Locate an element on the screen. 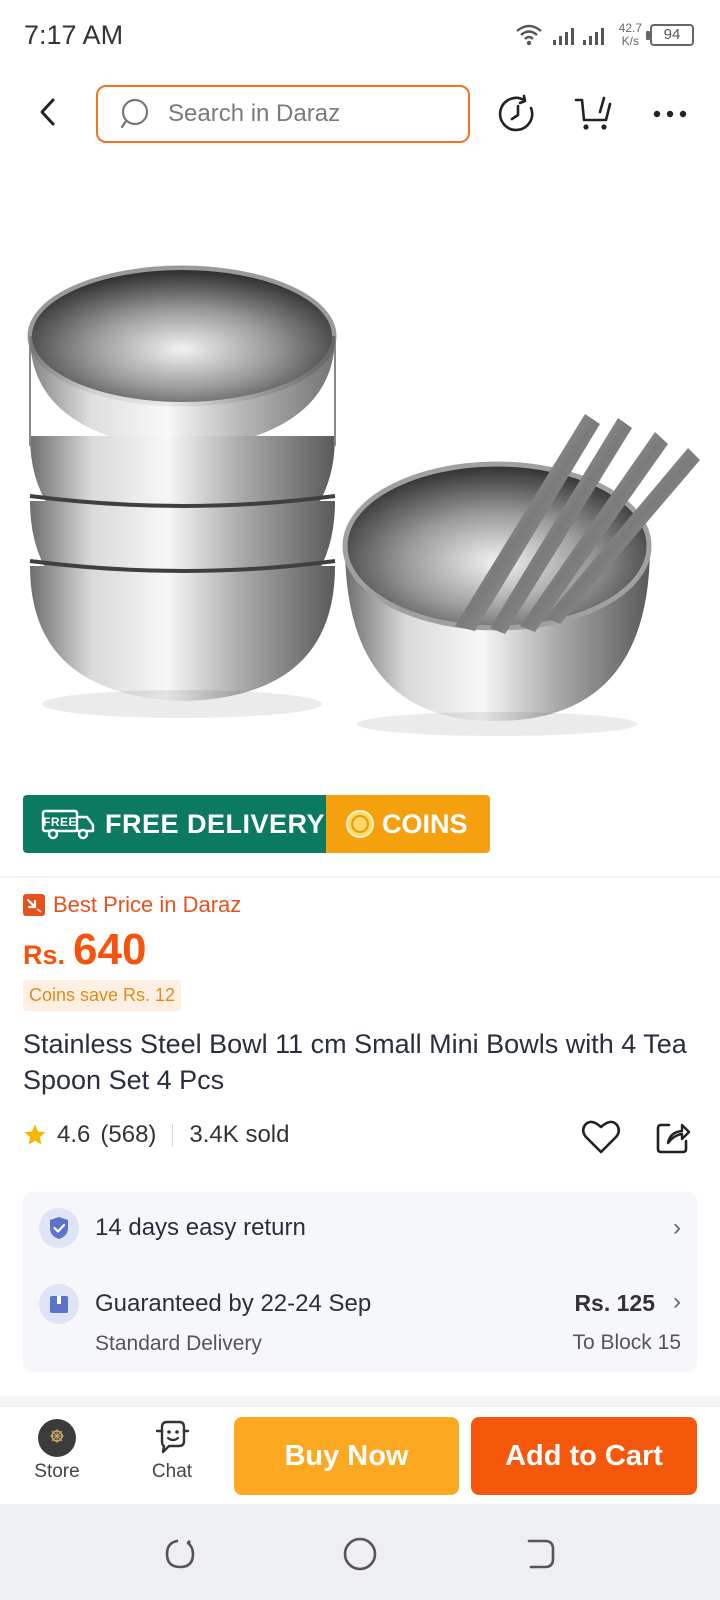 The width and height of the screenshot is (720, 1600). delivery-box-icon is located at coordinates (59, 1304).